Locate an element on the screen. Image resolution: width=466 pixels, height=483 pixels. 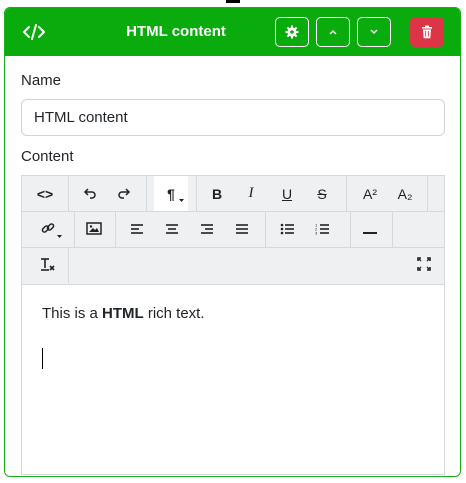
numbered-list-button: 123 is located at coordinates (322, 229).